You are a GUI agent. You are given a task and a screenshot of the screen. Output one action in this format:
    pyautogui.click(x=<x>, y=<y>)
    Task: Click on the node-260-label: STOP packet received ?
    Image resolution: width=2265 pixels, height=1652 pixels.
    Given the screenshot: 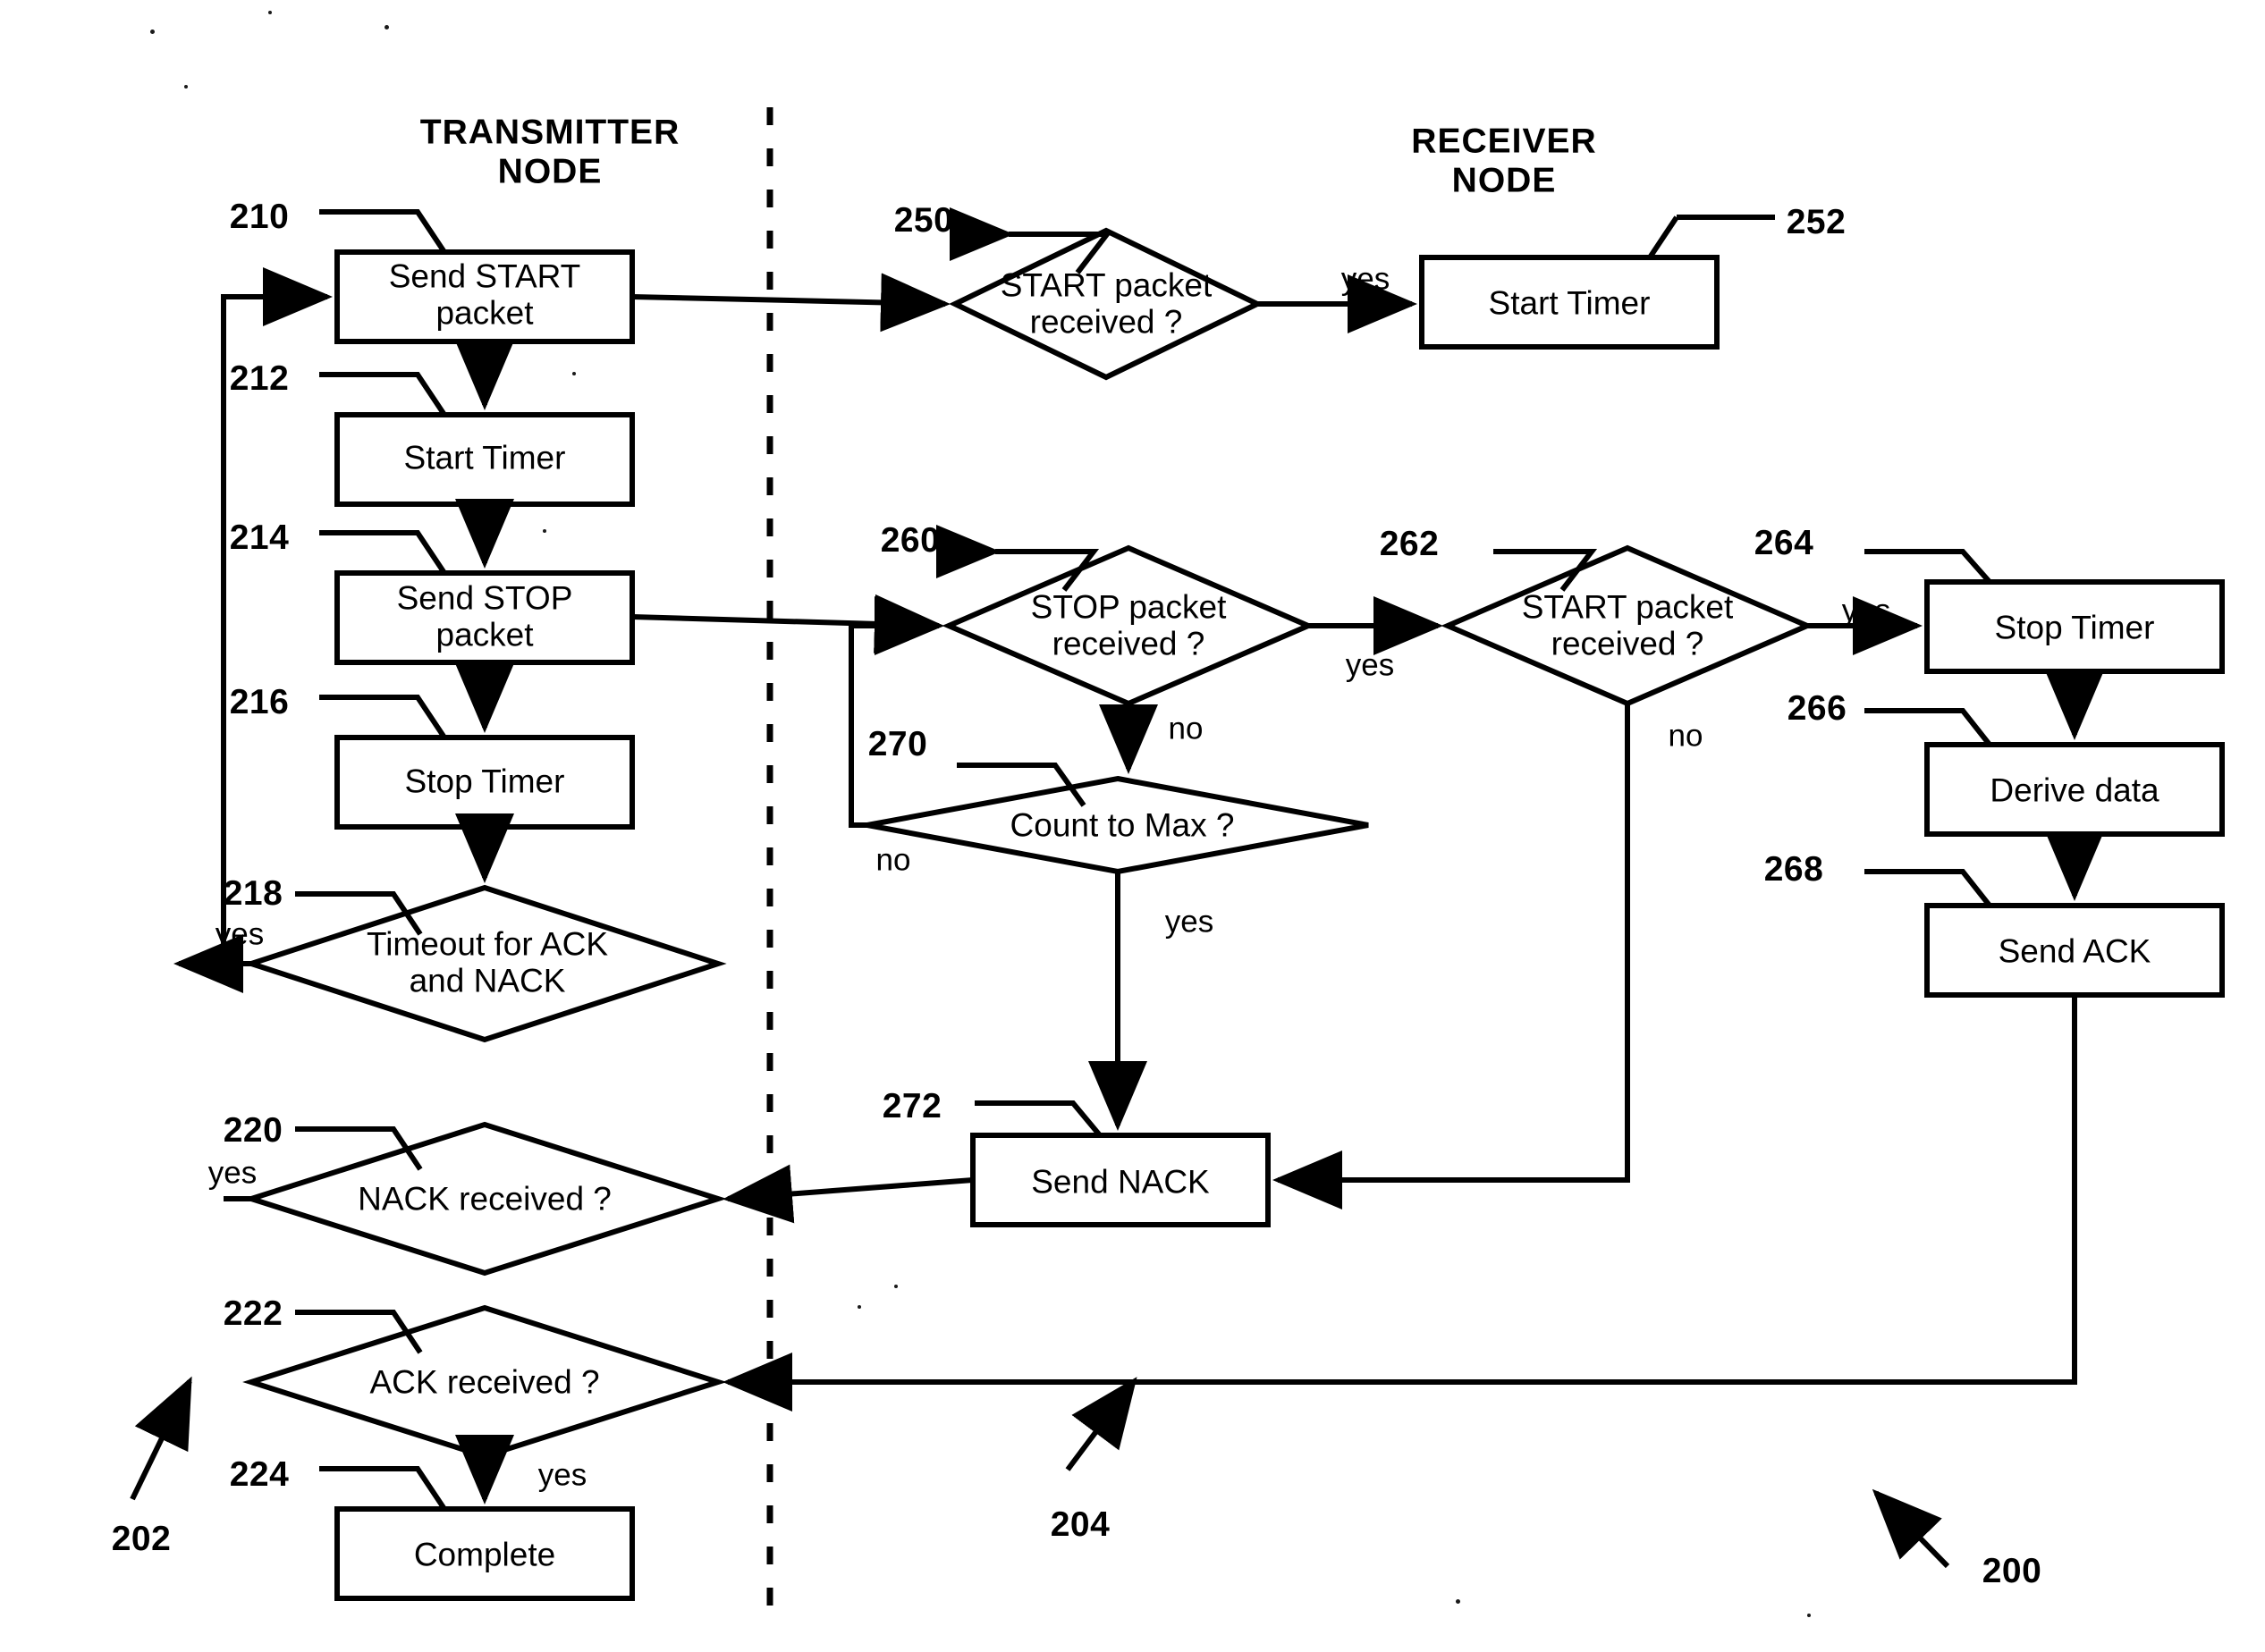 What is the action you would take?
    pyautogui.click(x=1128, y=625)
    